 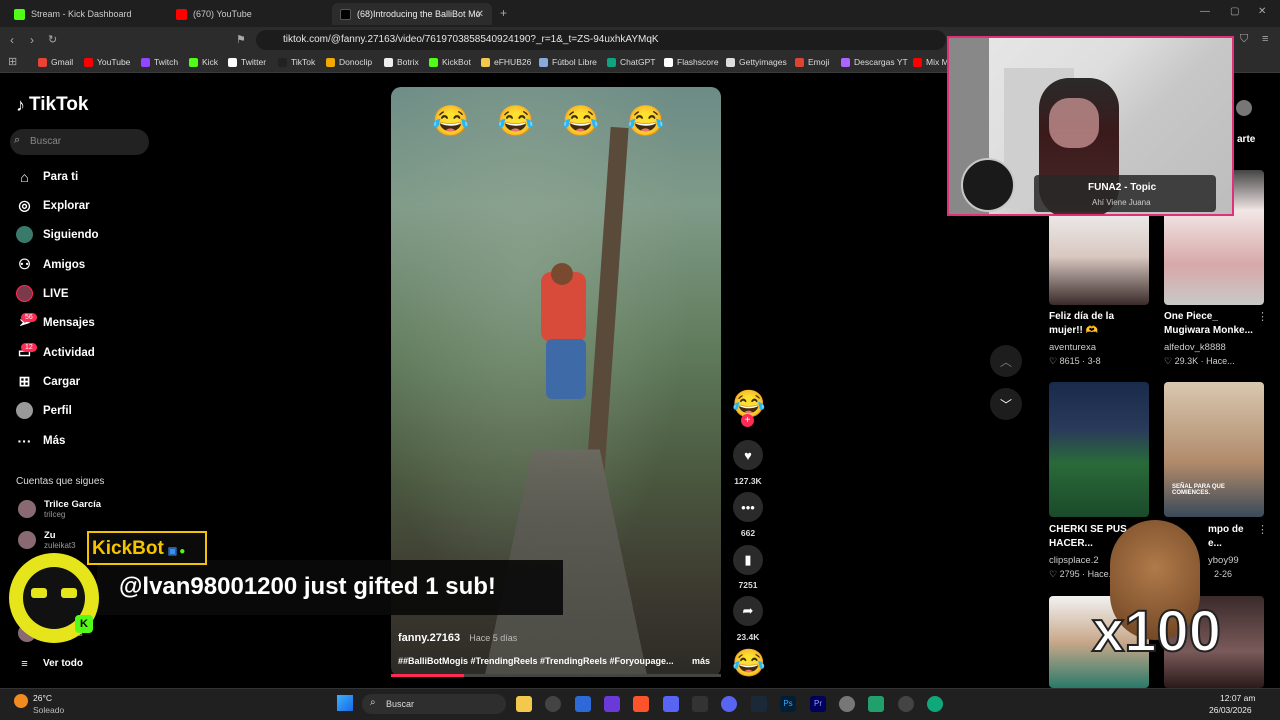 I want to click on media-player-icon, so click(x=906, y=704).